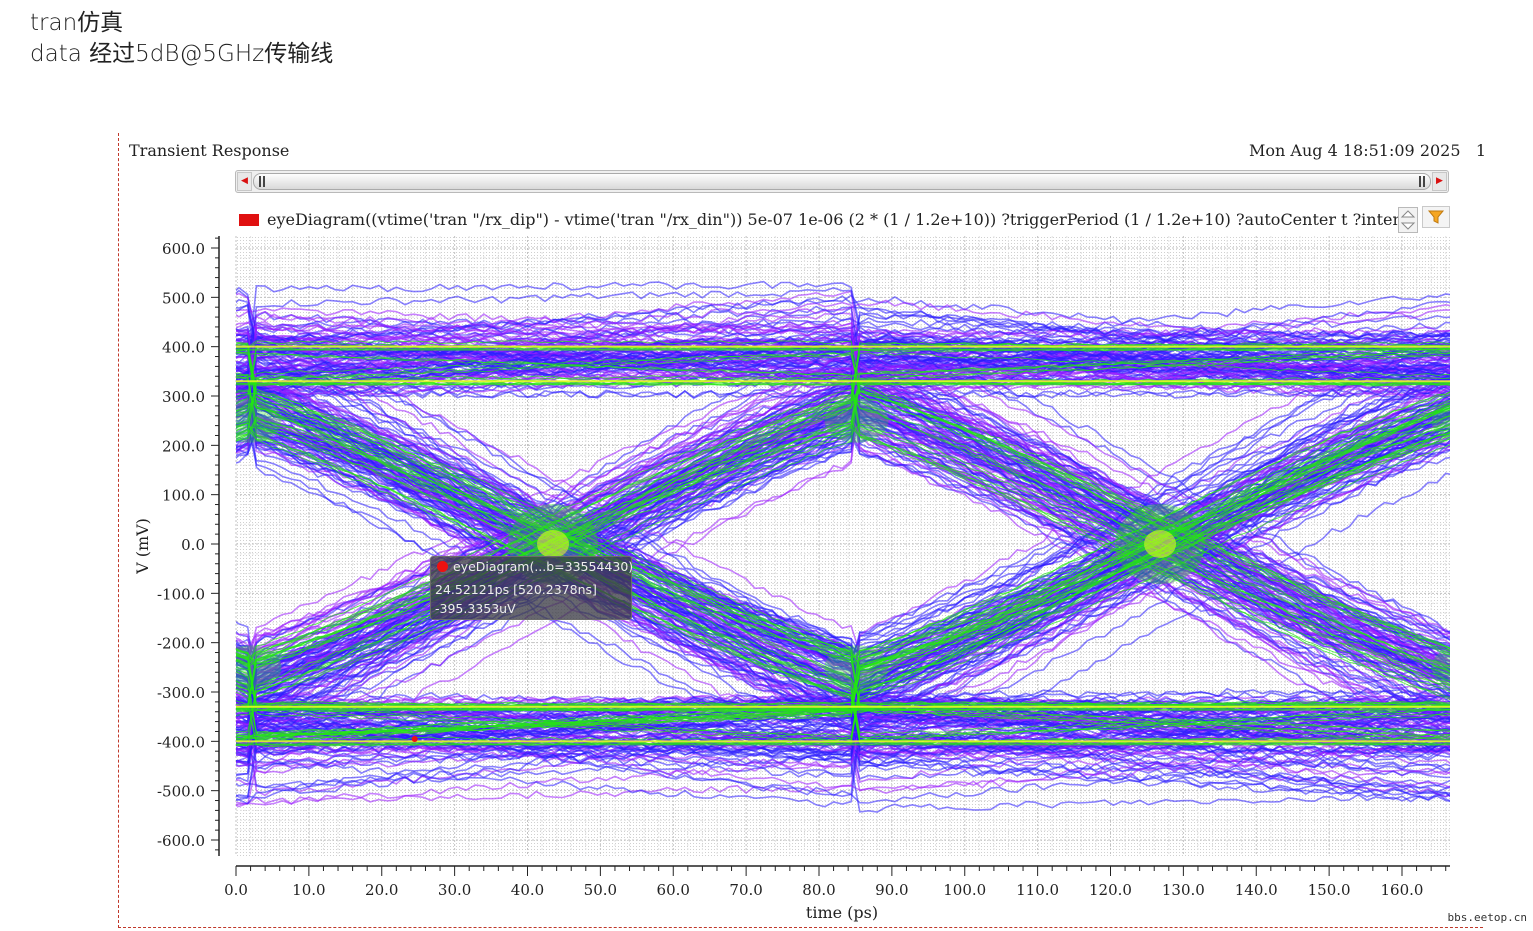  What do you see at coordinates (183, 496) in the screenshot?
I see `y-tick-label: 100.0` at bounding box center [183, 496].